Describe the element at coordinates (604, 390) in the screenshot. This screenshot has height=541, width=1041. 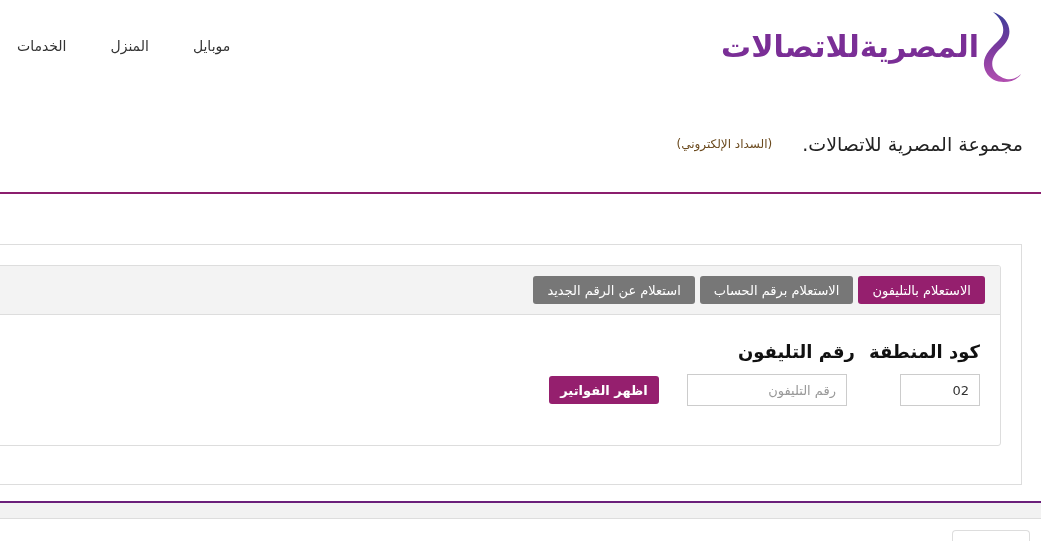
I see `show-bills-button: اظهر الفواتير` at that location.